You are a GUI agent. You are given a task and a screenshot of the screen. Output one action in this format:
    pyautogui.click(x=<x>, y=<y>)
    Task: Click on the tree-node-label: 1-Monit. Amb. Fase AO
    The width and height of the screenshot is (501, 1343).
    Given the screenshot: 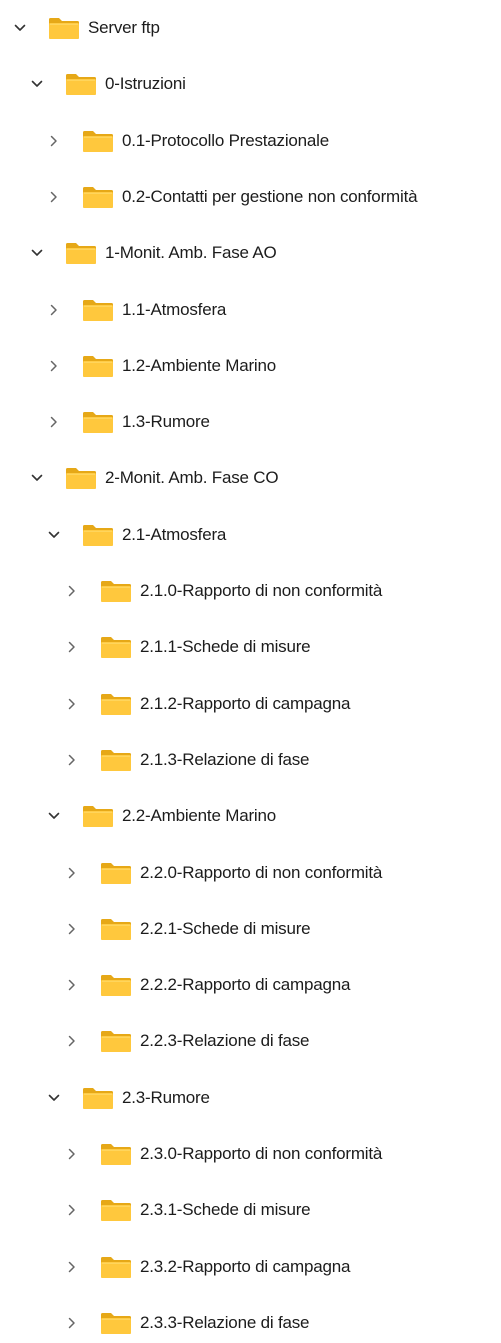 What is the action you would take?
    pyautogui.click(x=191, y=253)
    